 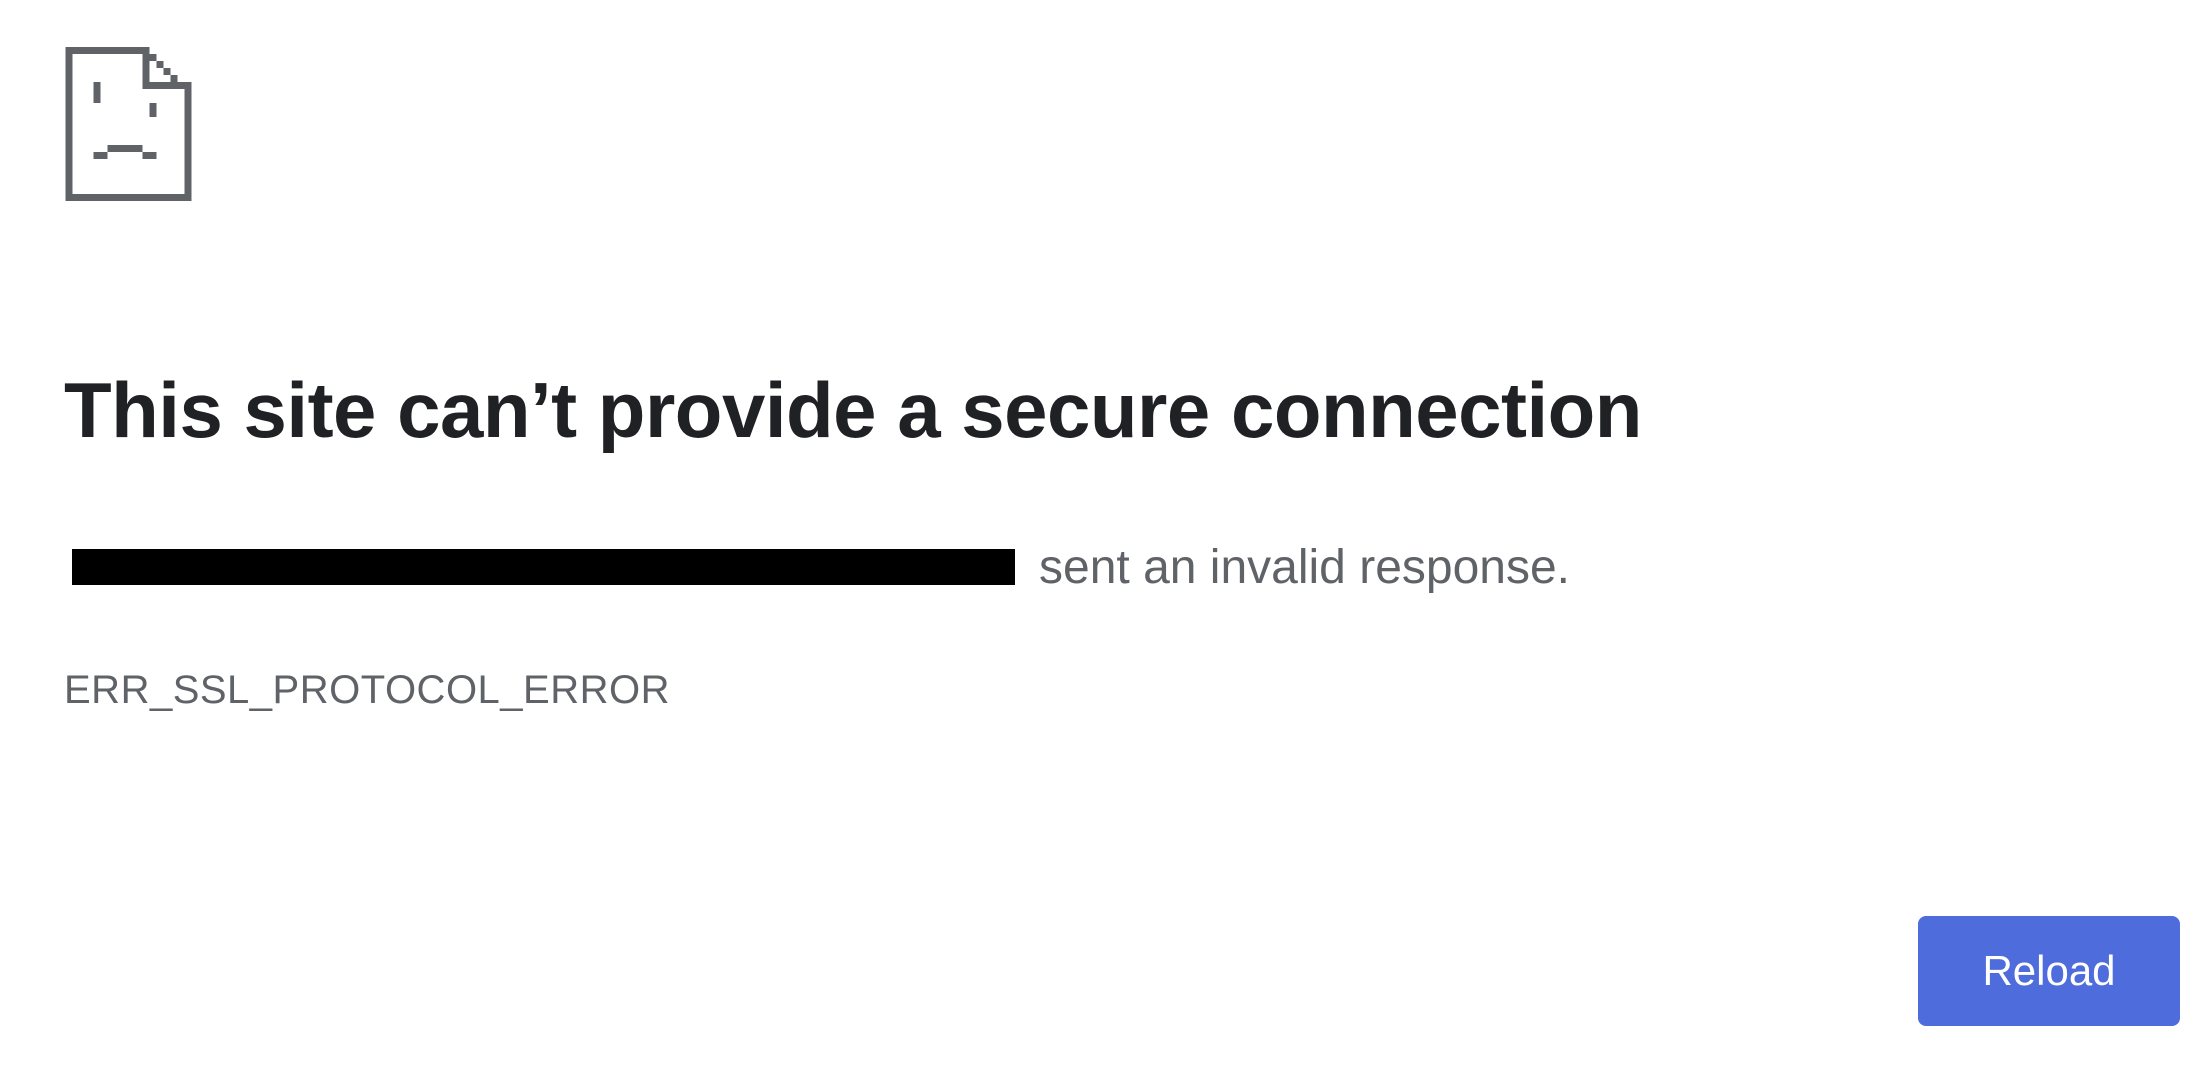 I want to click on reload-button: Reload, so click(x=2049, y=971).